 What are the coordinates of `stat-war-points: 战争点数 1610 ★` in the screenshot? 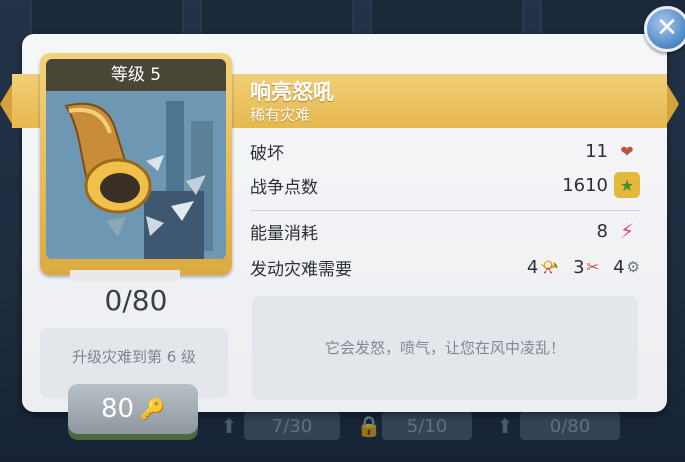 It's located at (445, 185).